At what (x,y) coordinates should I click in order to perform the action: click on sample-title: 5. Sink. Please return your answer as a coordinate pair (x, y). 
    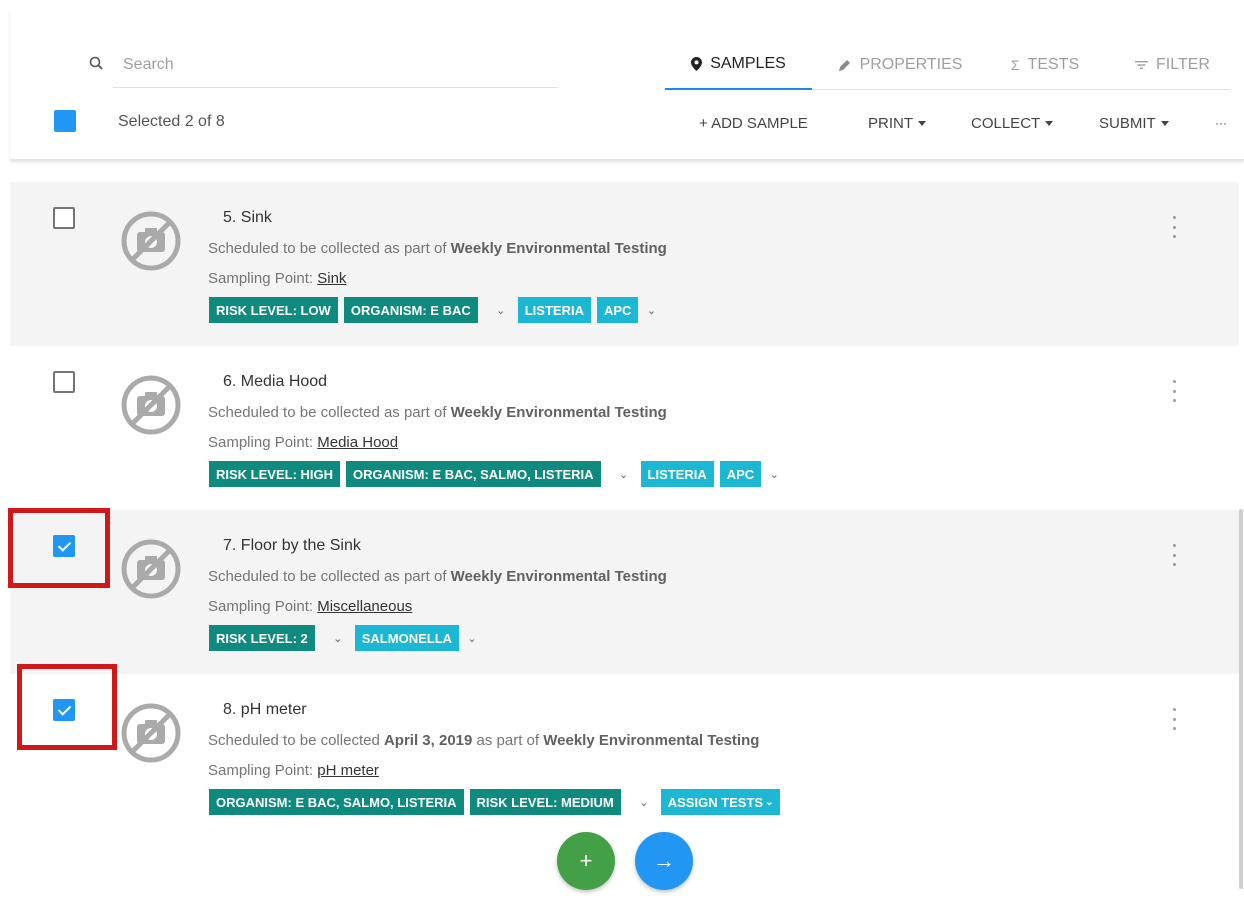
    Looking at the image, I should click on (247, 217).